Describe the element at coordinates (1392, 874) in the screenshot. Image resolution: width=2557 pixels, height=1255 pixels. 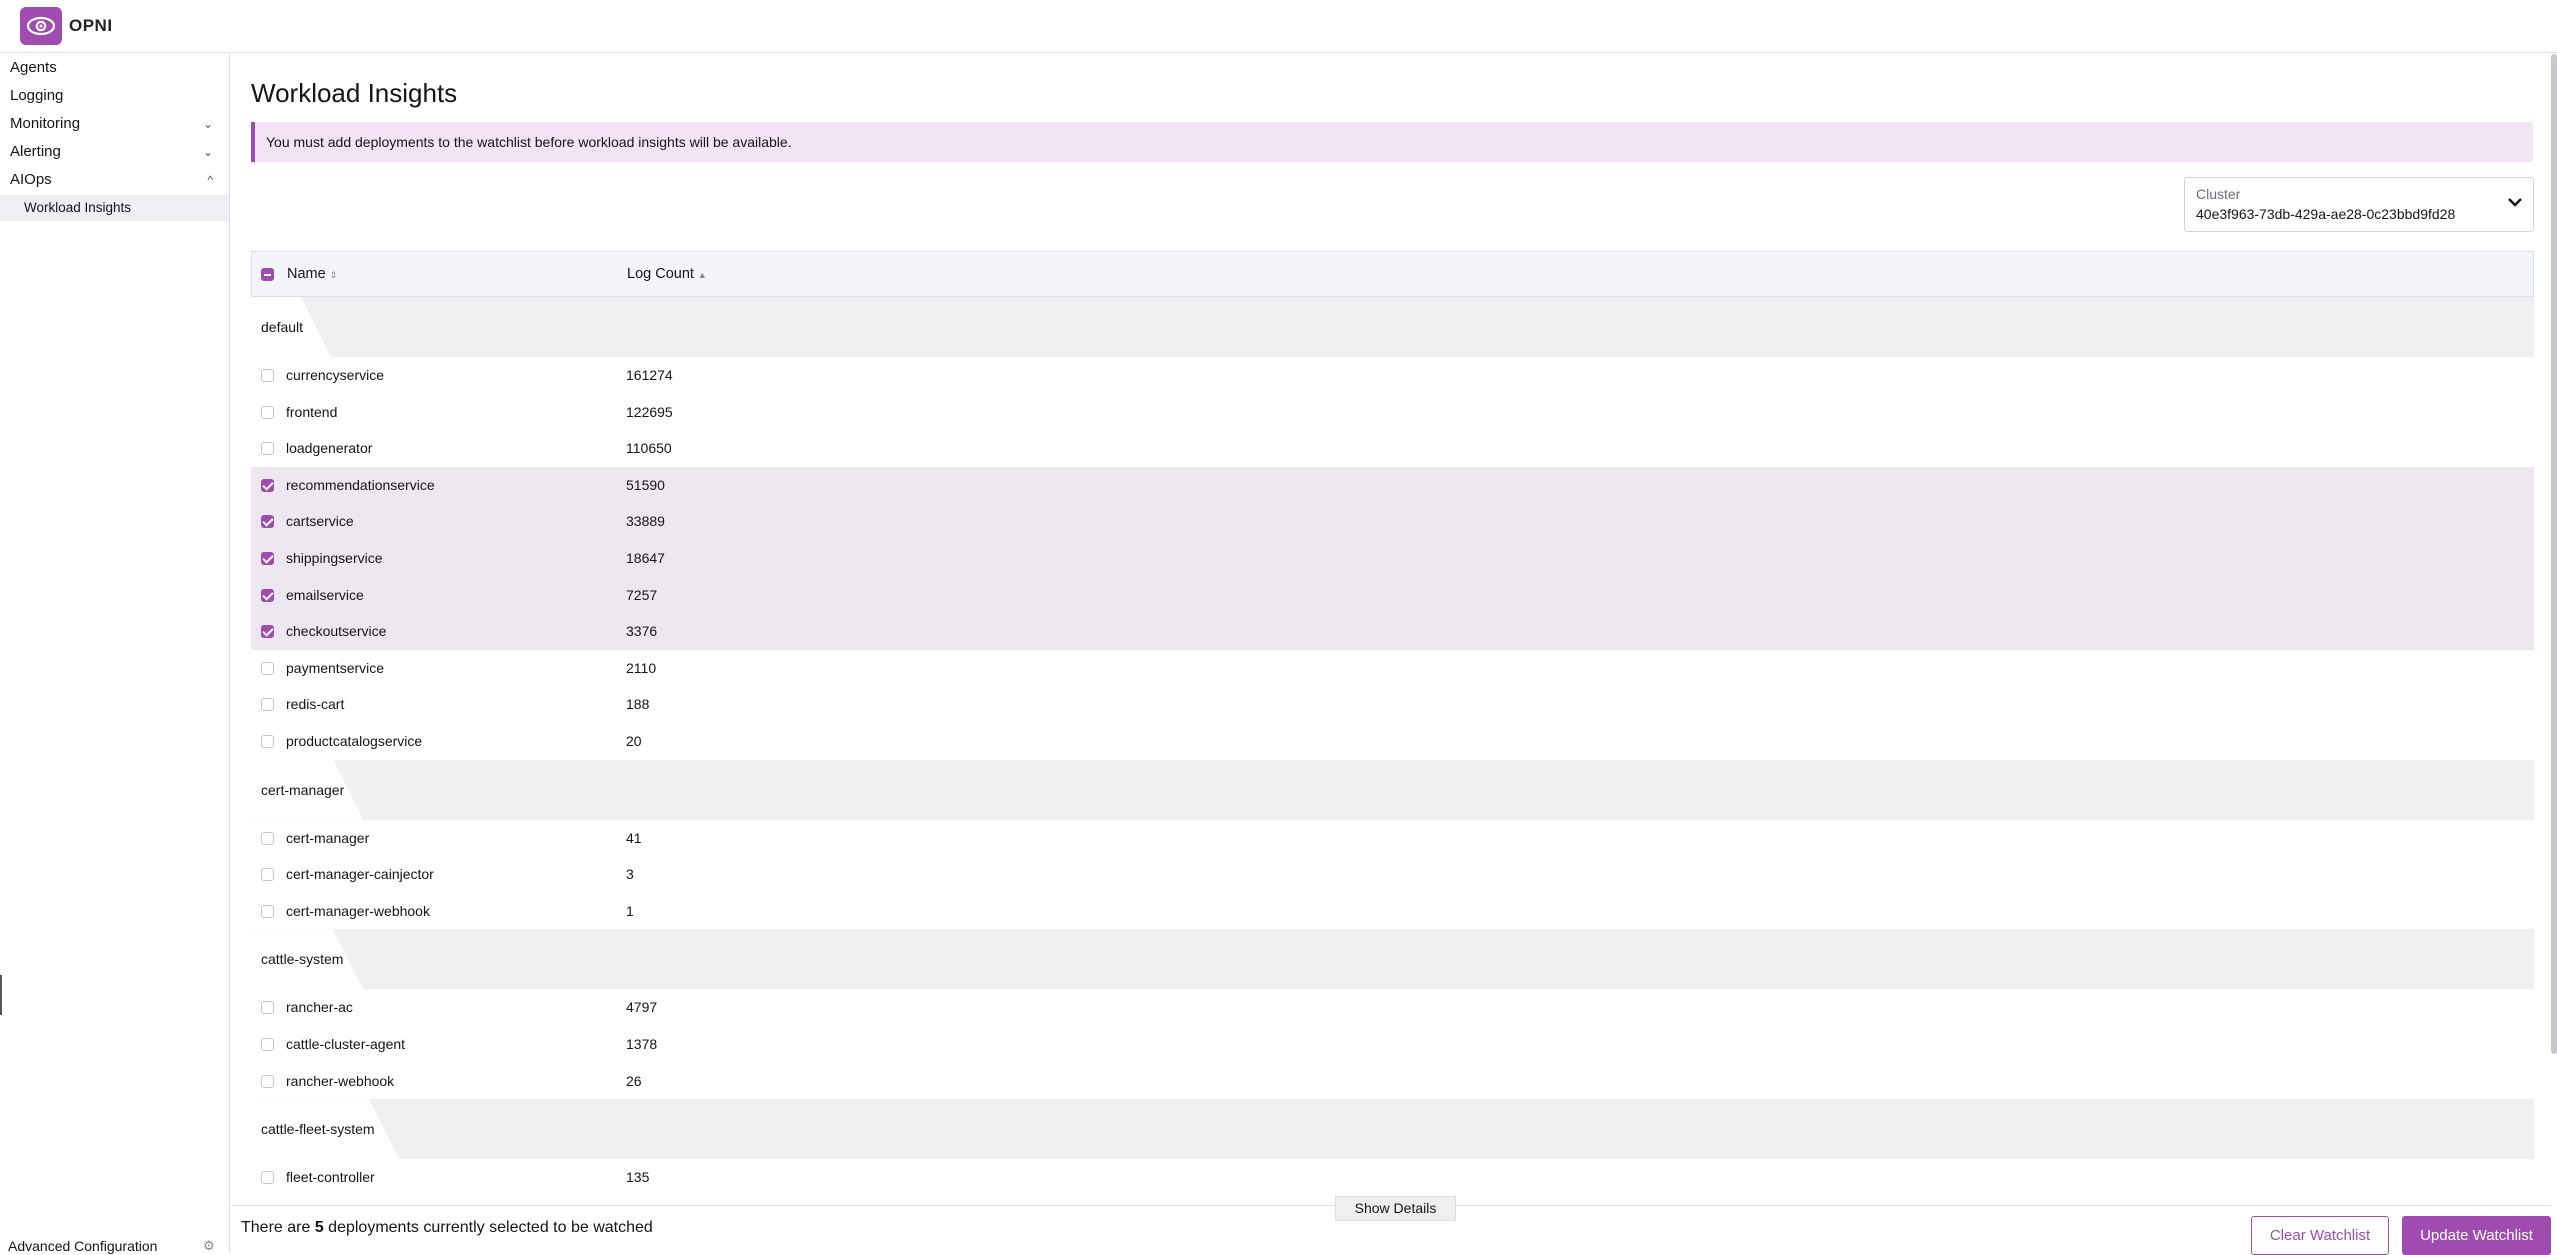
I see `table-row: cert-manager-cainjector 3` at that location.